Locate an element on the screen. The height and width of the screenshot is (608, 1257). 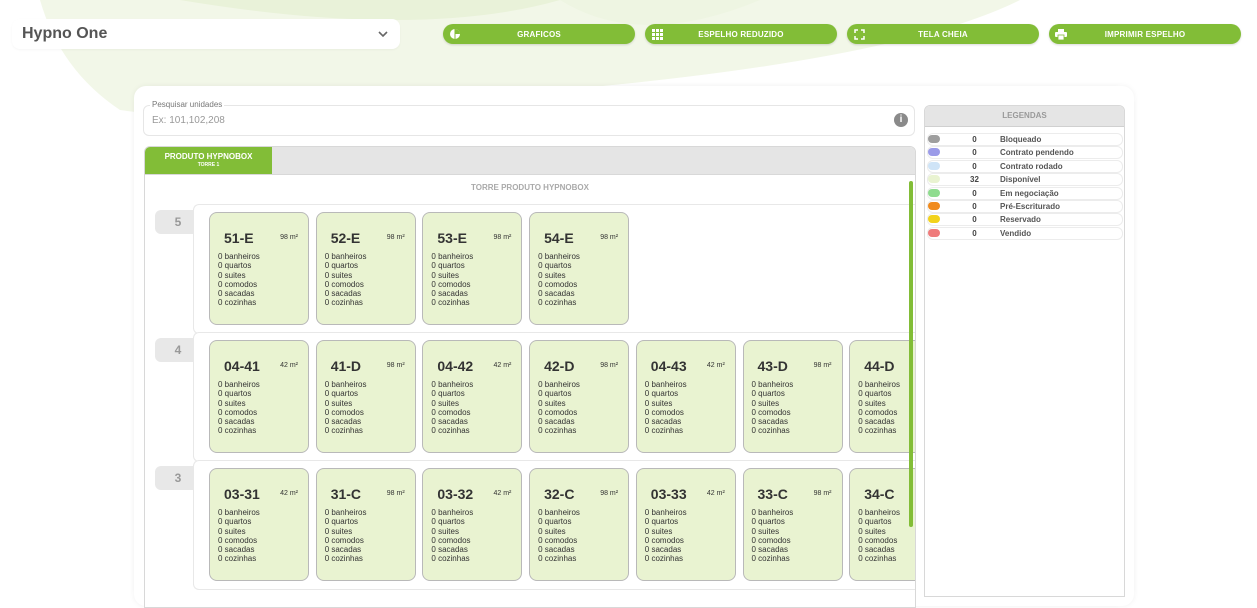
legend-label: Bloqueado is located at coordinates (1021, 139).